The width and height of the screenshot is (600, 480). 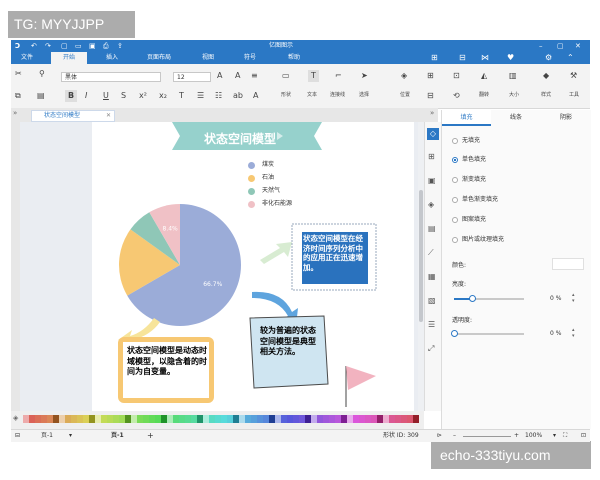 What do you see at coordinates (573, 76) in the screenshot?
I see `tools-icon: ⚒` at bounding box center [573, 76].